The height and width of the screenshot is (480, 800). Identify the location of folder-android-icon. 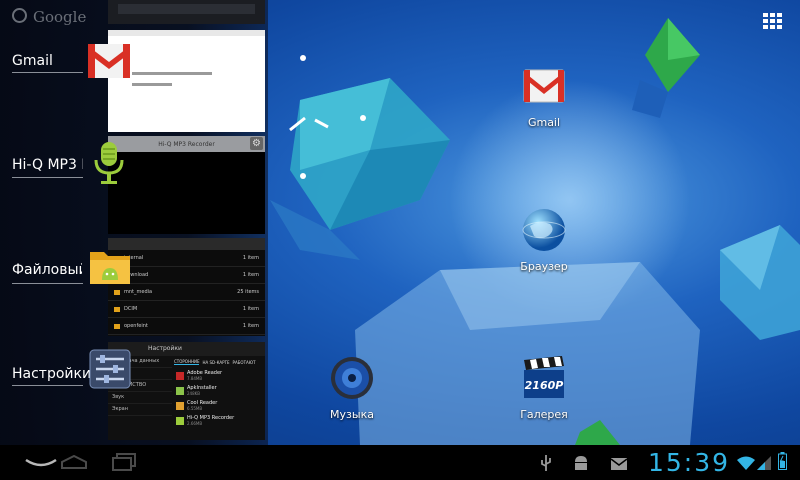
(110, 265).